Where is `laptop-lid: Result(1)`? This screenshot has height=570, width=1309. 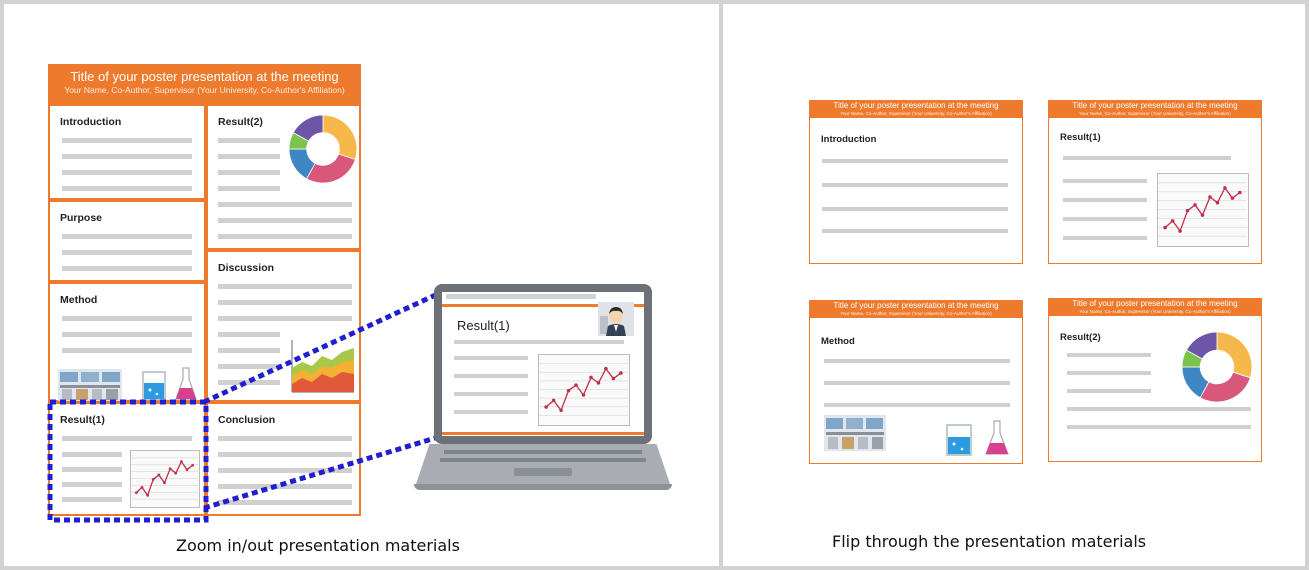
laptop-lid: Result(1) is located at coordinates (543, 364).